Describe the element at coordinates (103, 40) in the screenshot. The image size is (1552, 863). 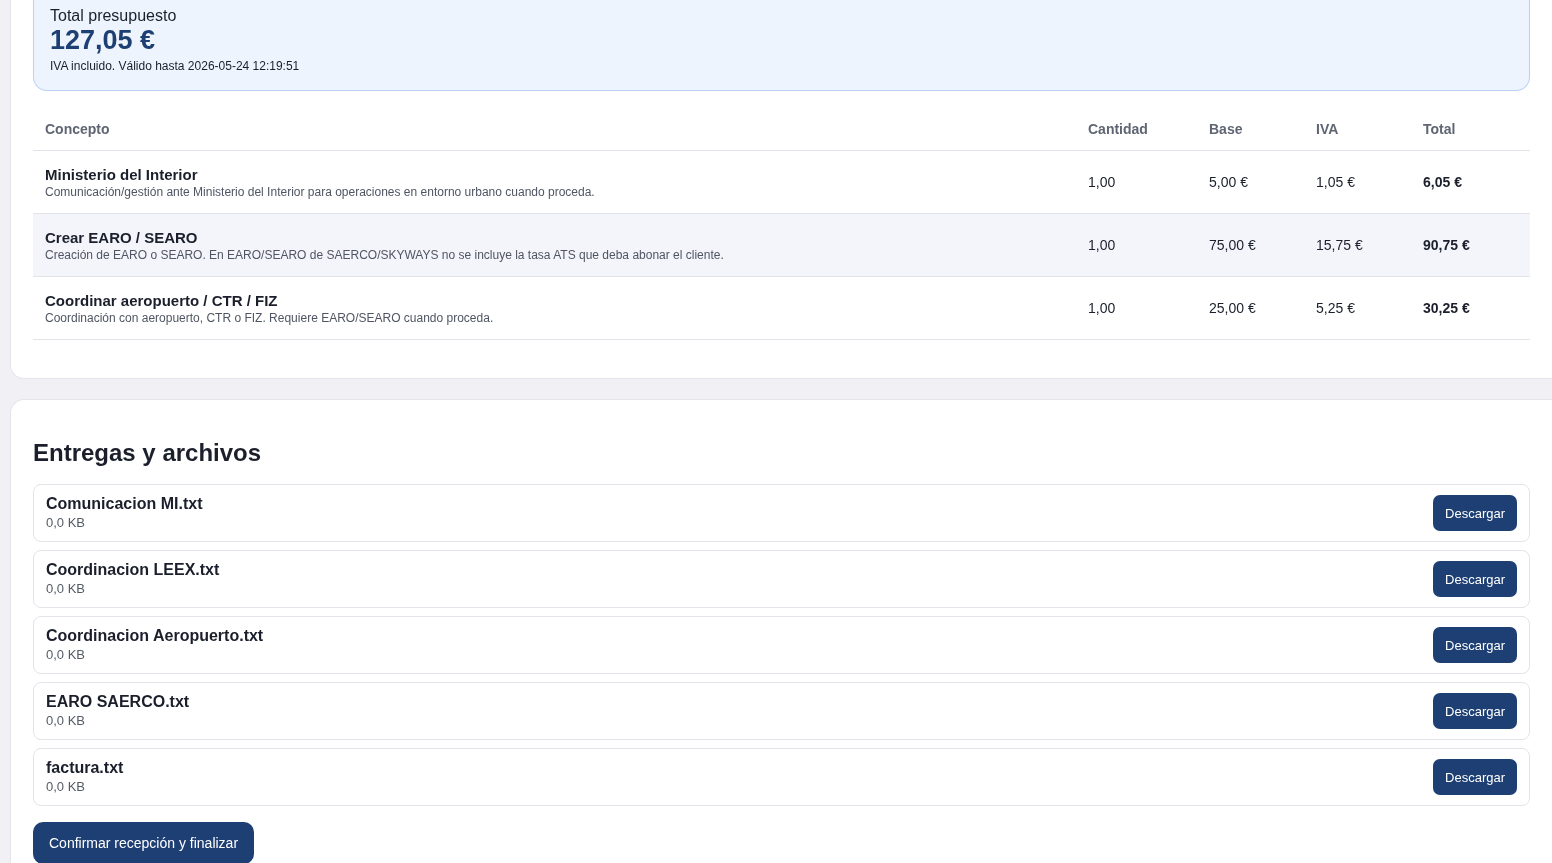
I see `total-amount: 127,05 €` at that location.